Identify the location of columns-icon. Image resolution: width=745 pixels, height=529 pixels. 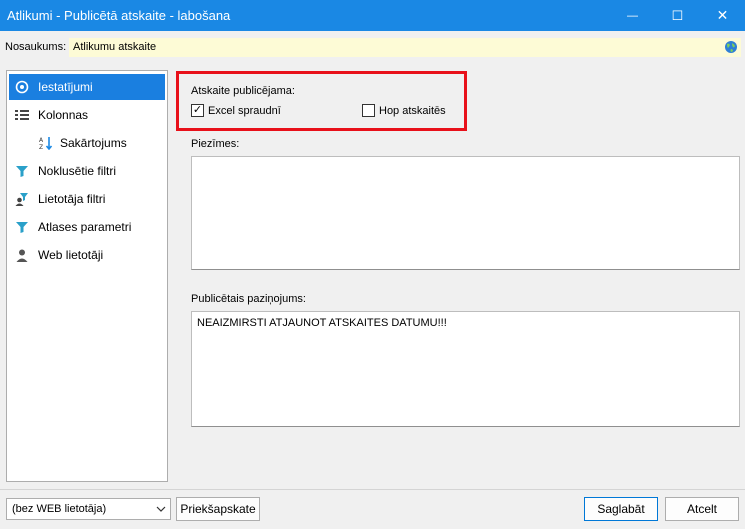
(22, 115).